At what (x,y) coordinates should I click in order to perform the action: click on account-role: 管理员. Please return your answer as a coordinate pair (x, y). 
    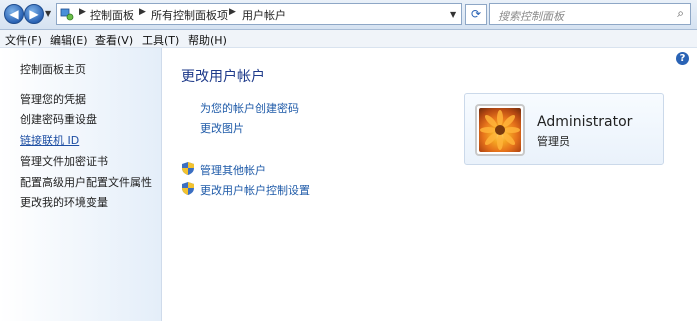
    Looking at the image, I should click on (553, 141).